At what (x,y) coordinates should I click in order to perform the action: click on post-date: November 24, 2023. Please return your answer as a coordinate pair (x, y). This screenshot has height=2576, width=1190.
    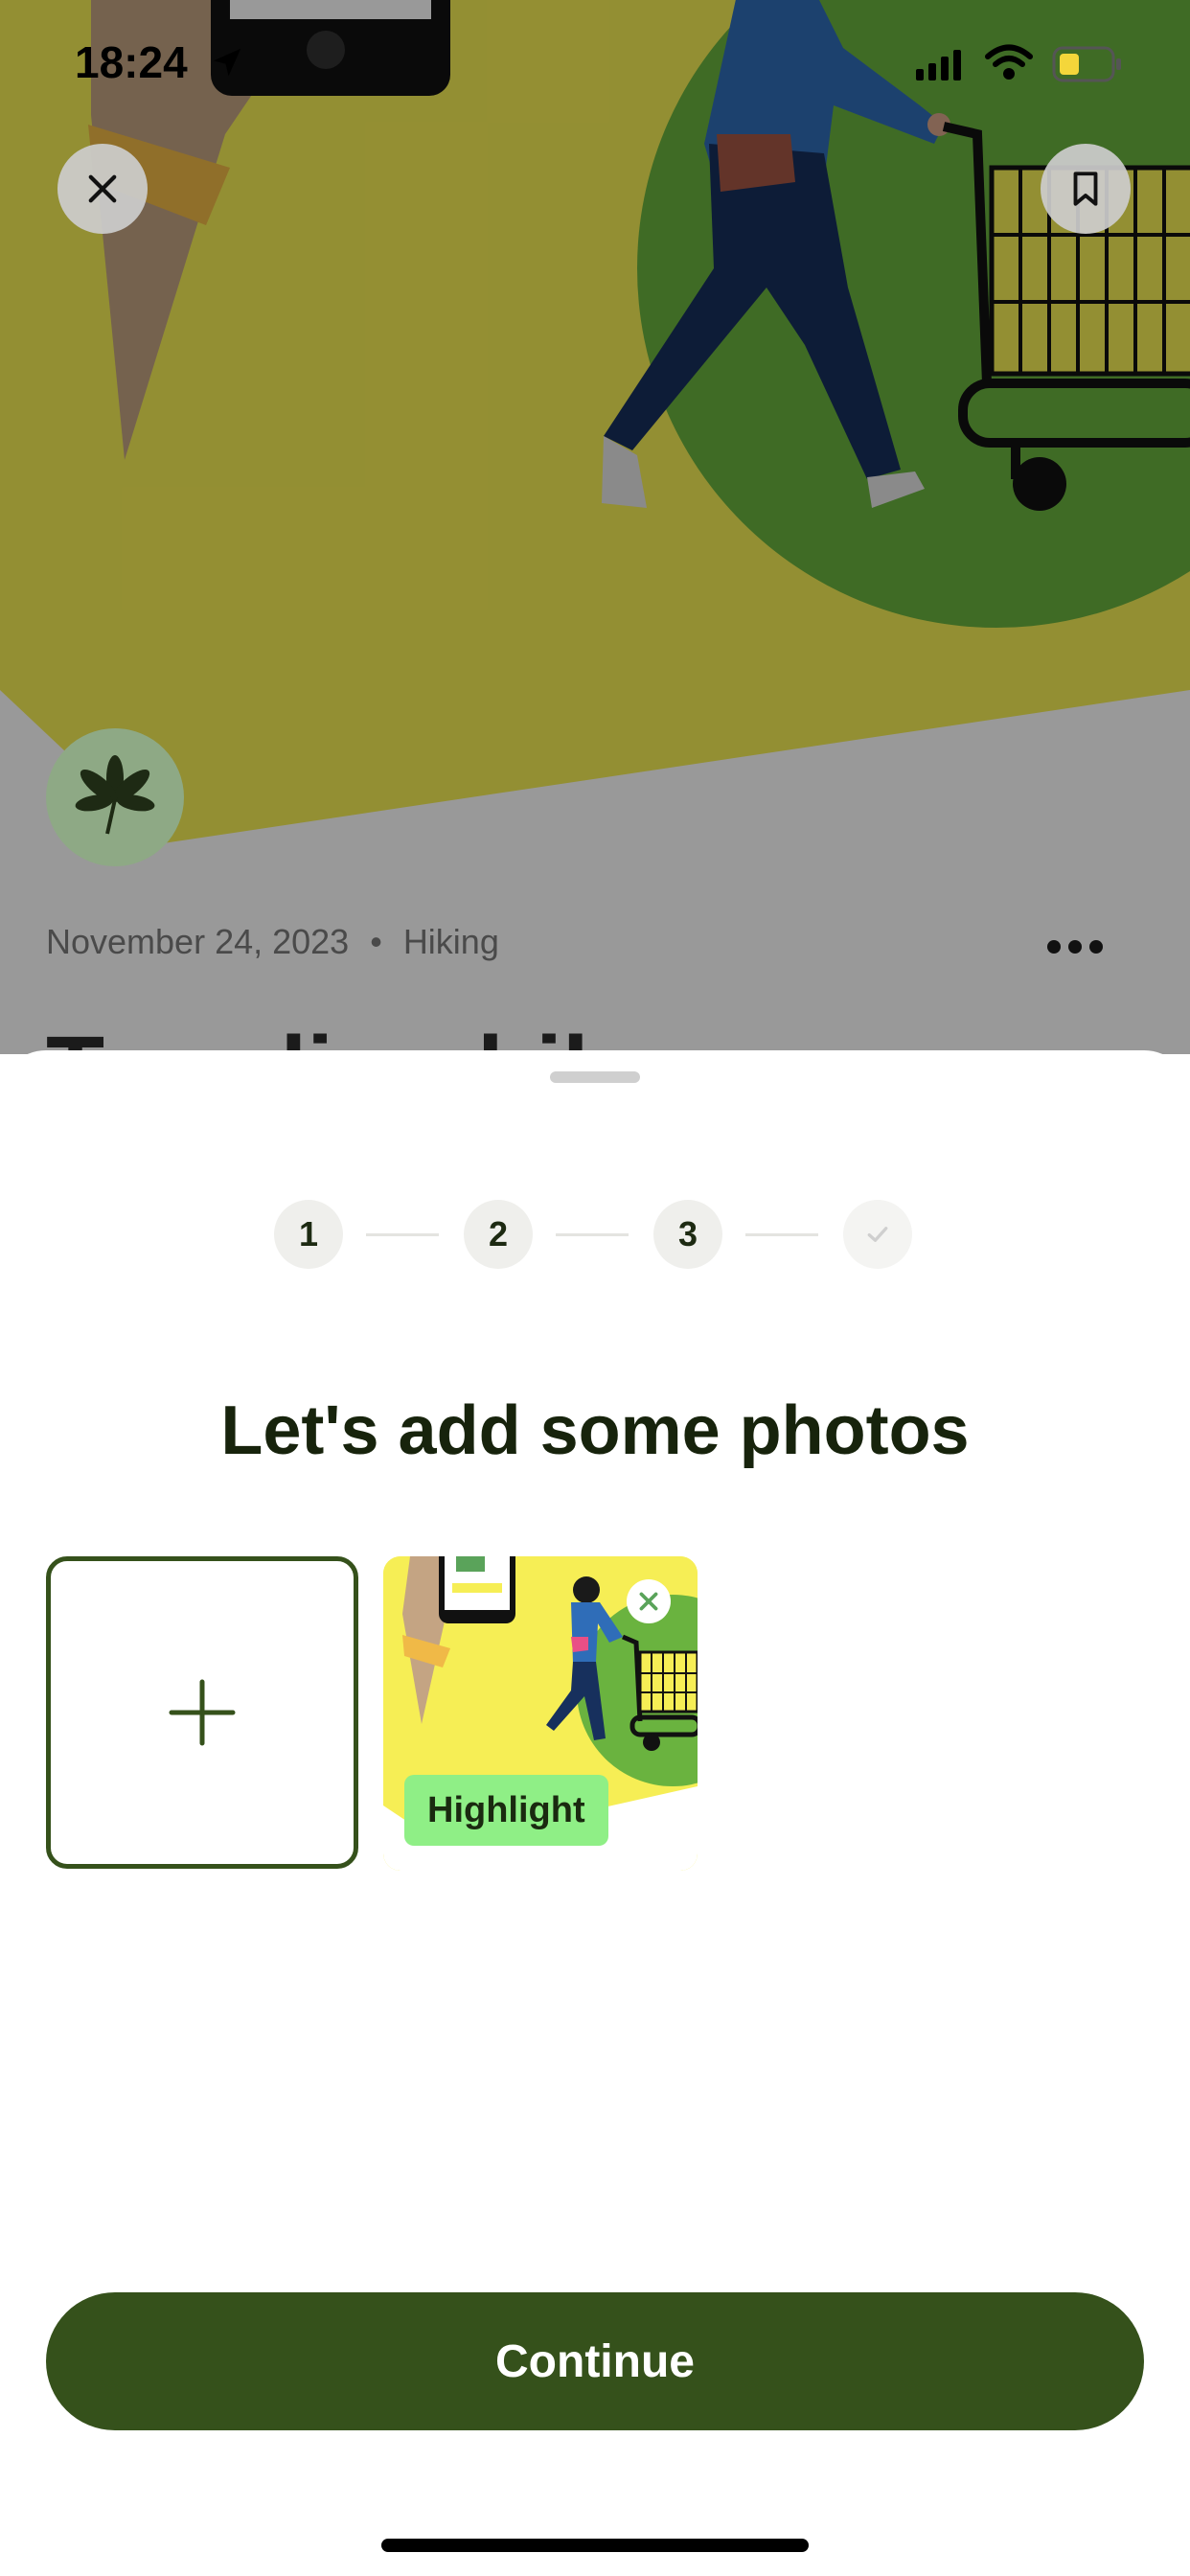
    Looking at the image, I should click on (198, 941).